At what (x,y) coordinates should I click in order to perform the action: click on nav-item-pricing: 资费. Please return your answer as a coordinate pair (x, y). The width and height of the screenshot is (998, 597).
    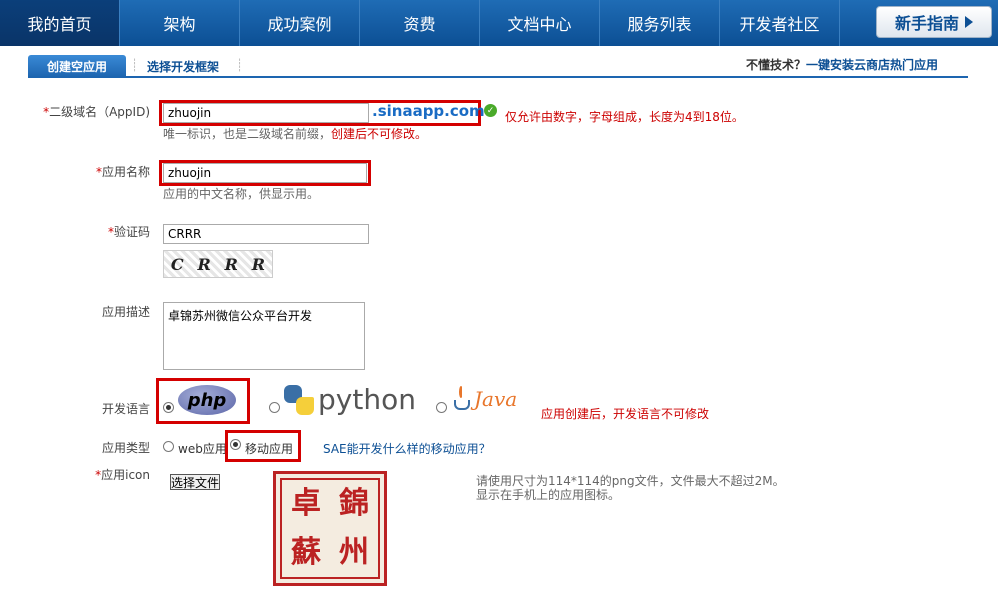
    Looking at the image, I should click on (420, 23).